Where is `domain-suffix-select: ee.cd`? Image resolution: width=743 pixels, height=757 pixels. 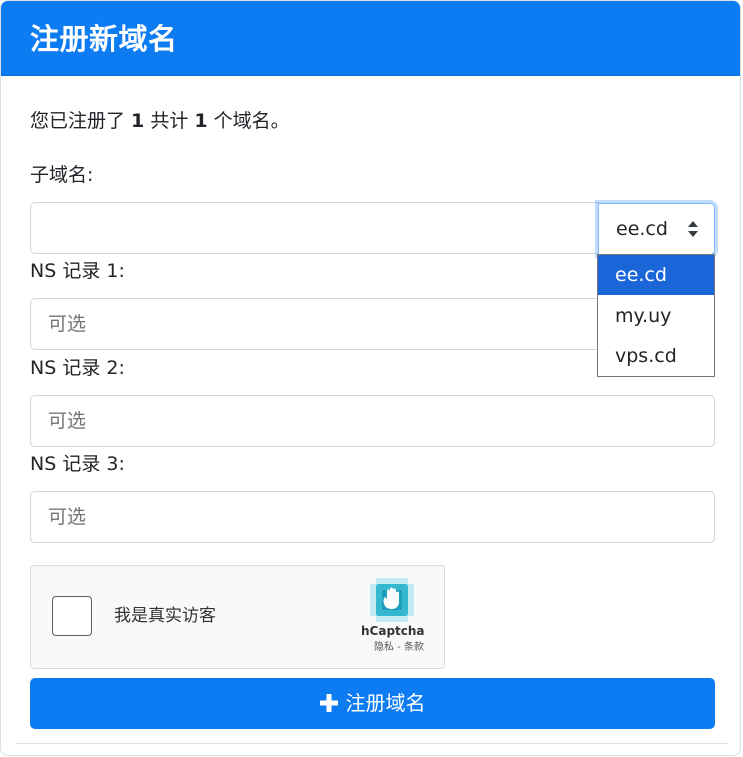
domain-suffix-select: ee.cd is located at coordinates (656, 229).